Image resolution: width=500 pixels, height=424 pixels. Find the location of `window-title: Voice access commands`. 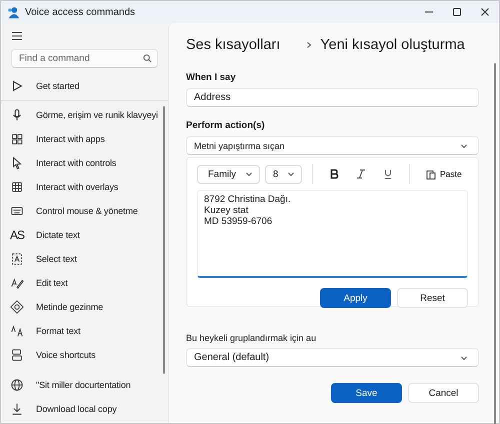

window-title: Voice access commands is located at coordinates (80, 12).